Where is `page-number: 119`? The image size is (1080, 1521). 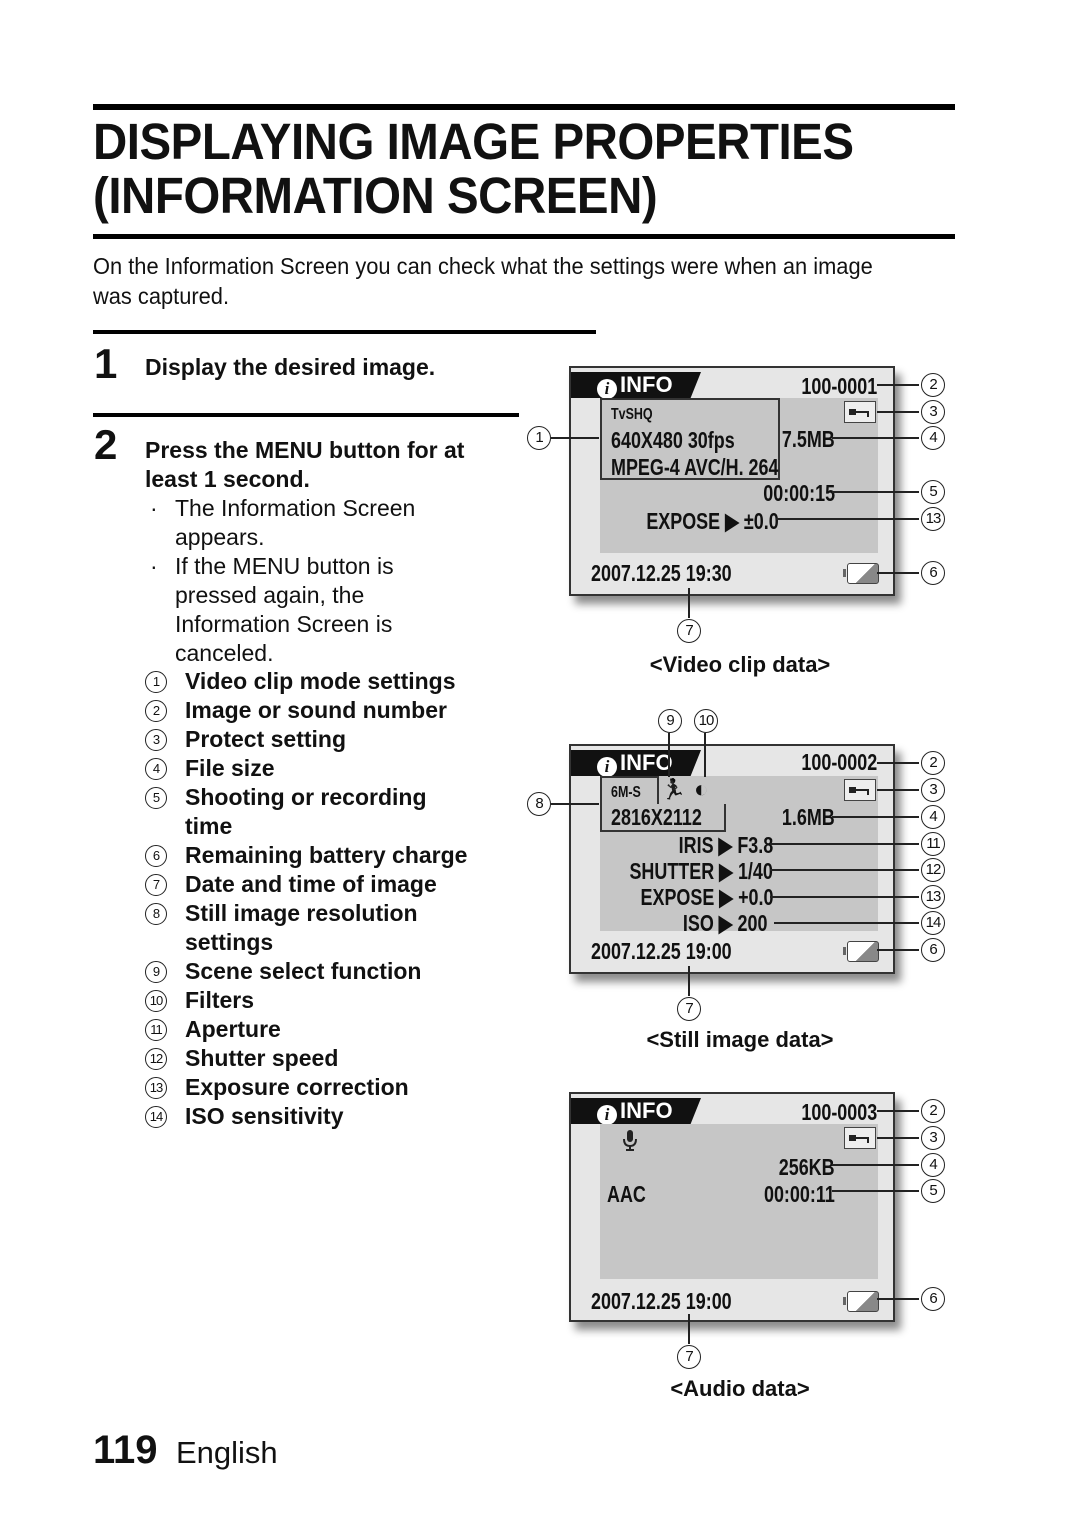 page-number: 119 is located at coordinates (125, 1450).